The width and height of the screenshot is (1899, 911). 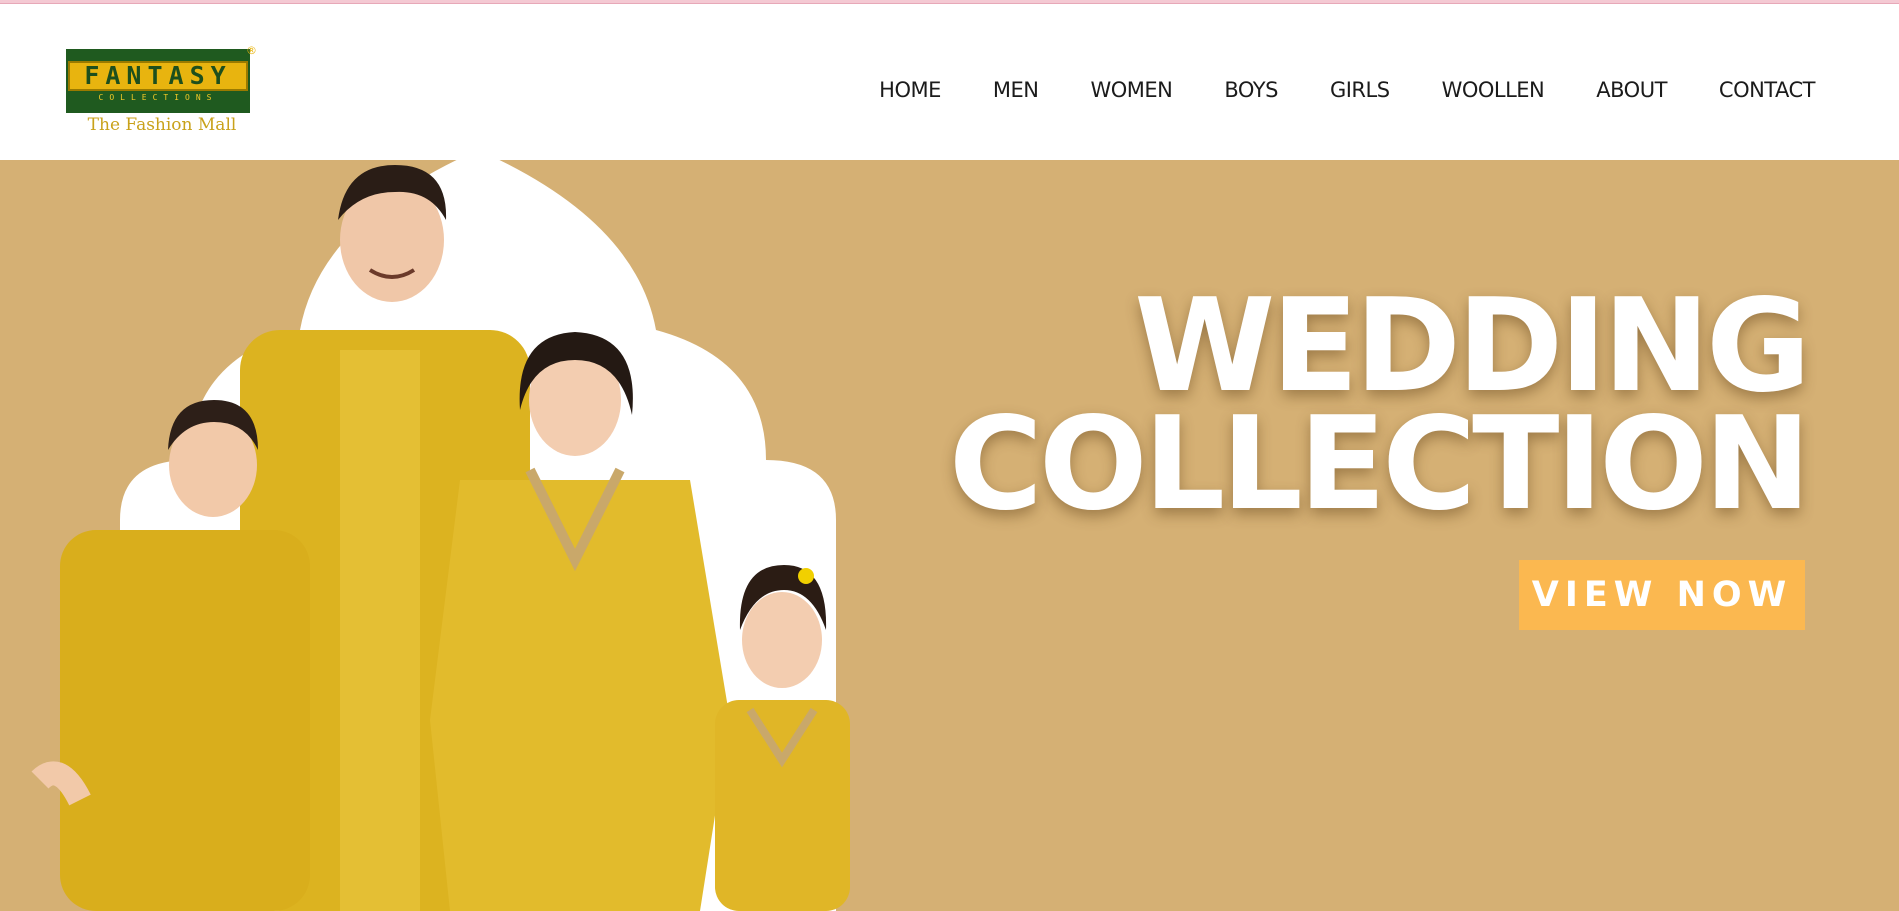 What do you see at coordinates (1493, 90) in the screenshot?
I see `nav-woollen: WOOLLEN` at bounding box center [1493, 90].